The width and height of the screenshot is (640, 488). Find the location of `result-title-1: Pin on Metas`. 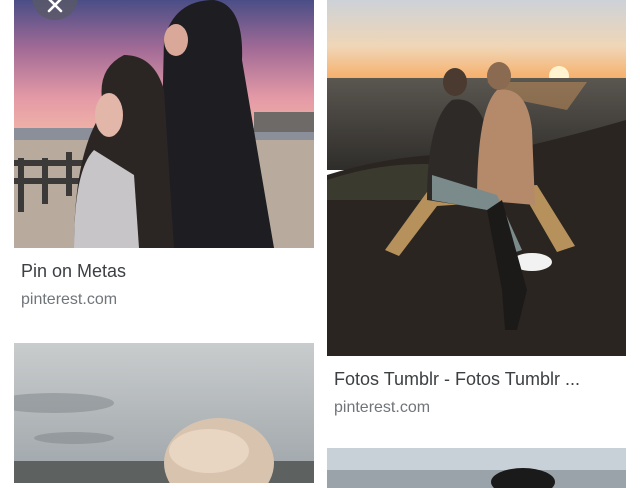

result-title-1: Pin on Metas is located at coordinates (164, 271).